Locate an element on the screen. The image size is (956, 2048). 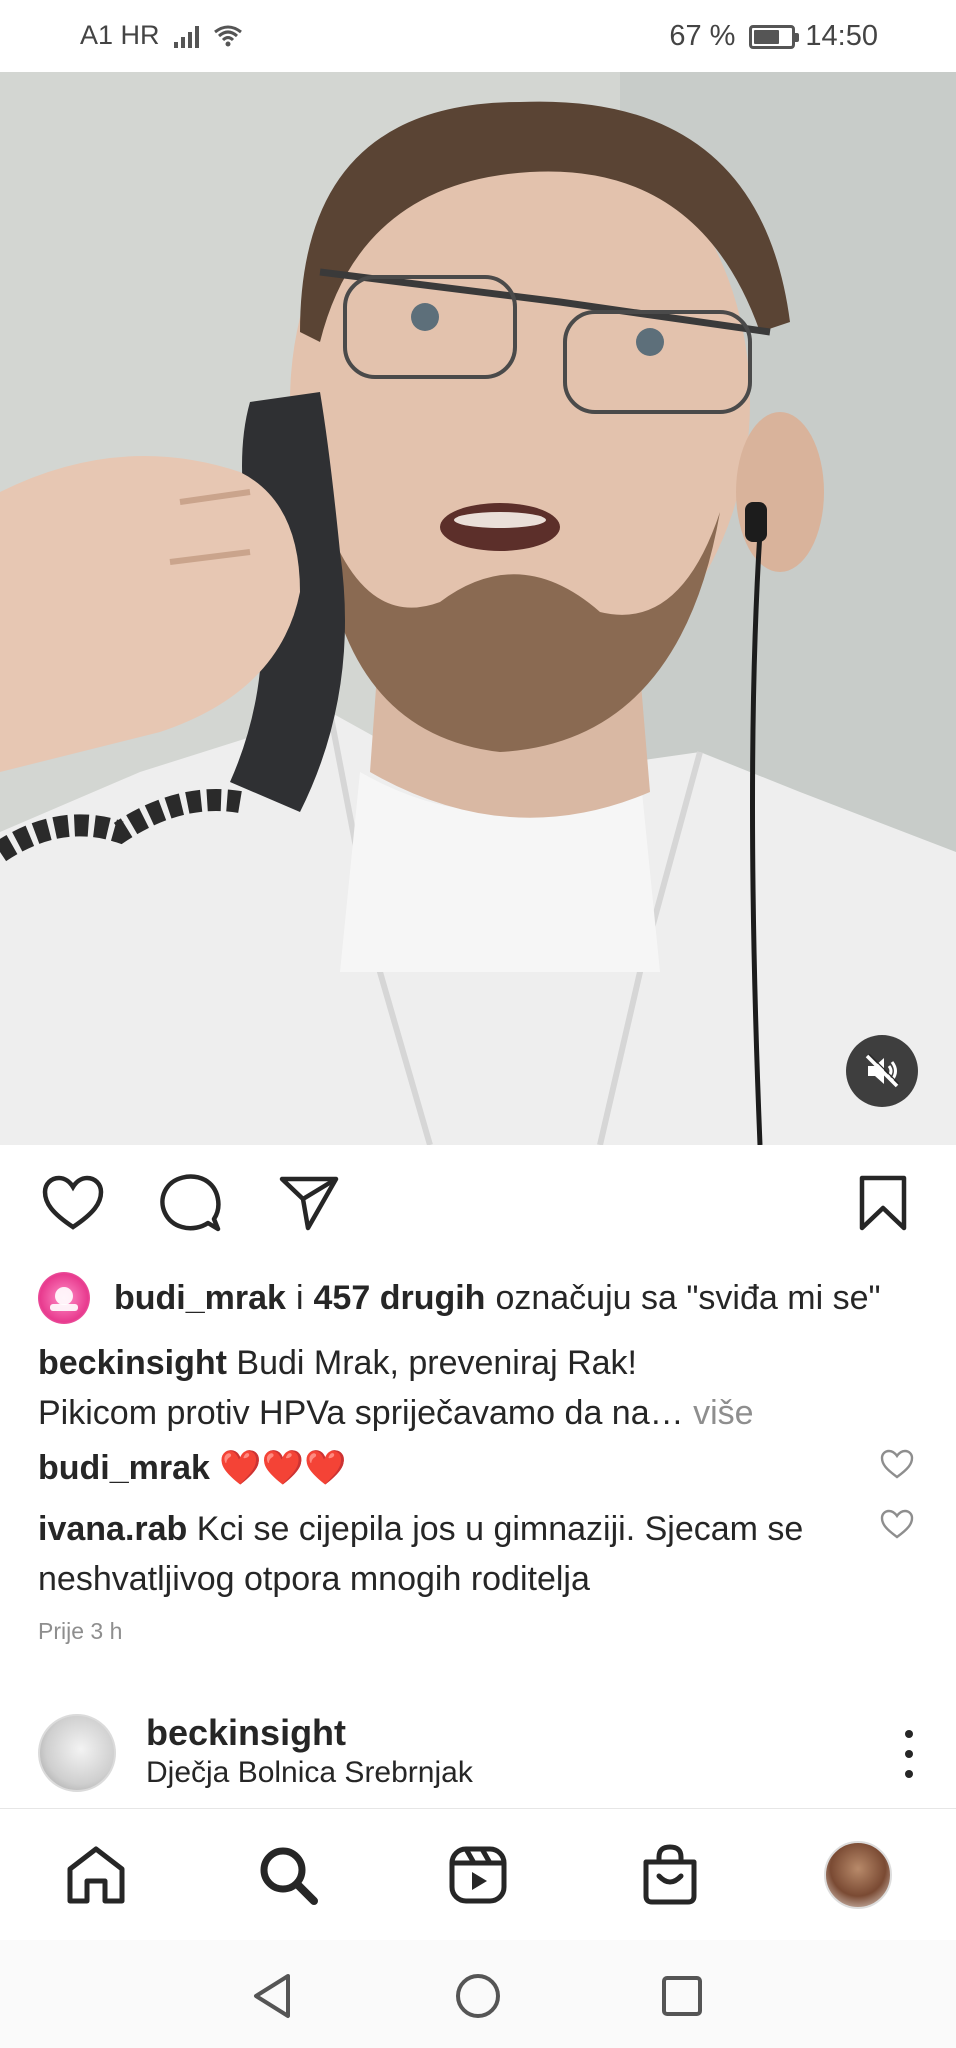
status-bar: A1 HR 67 % 14:50 is located at coordinates (478, 36).